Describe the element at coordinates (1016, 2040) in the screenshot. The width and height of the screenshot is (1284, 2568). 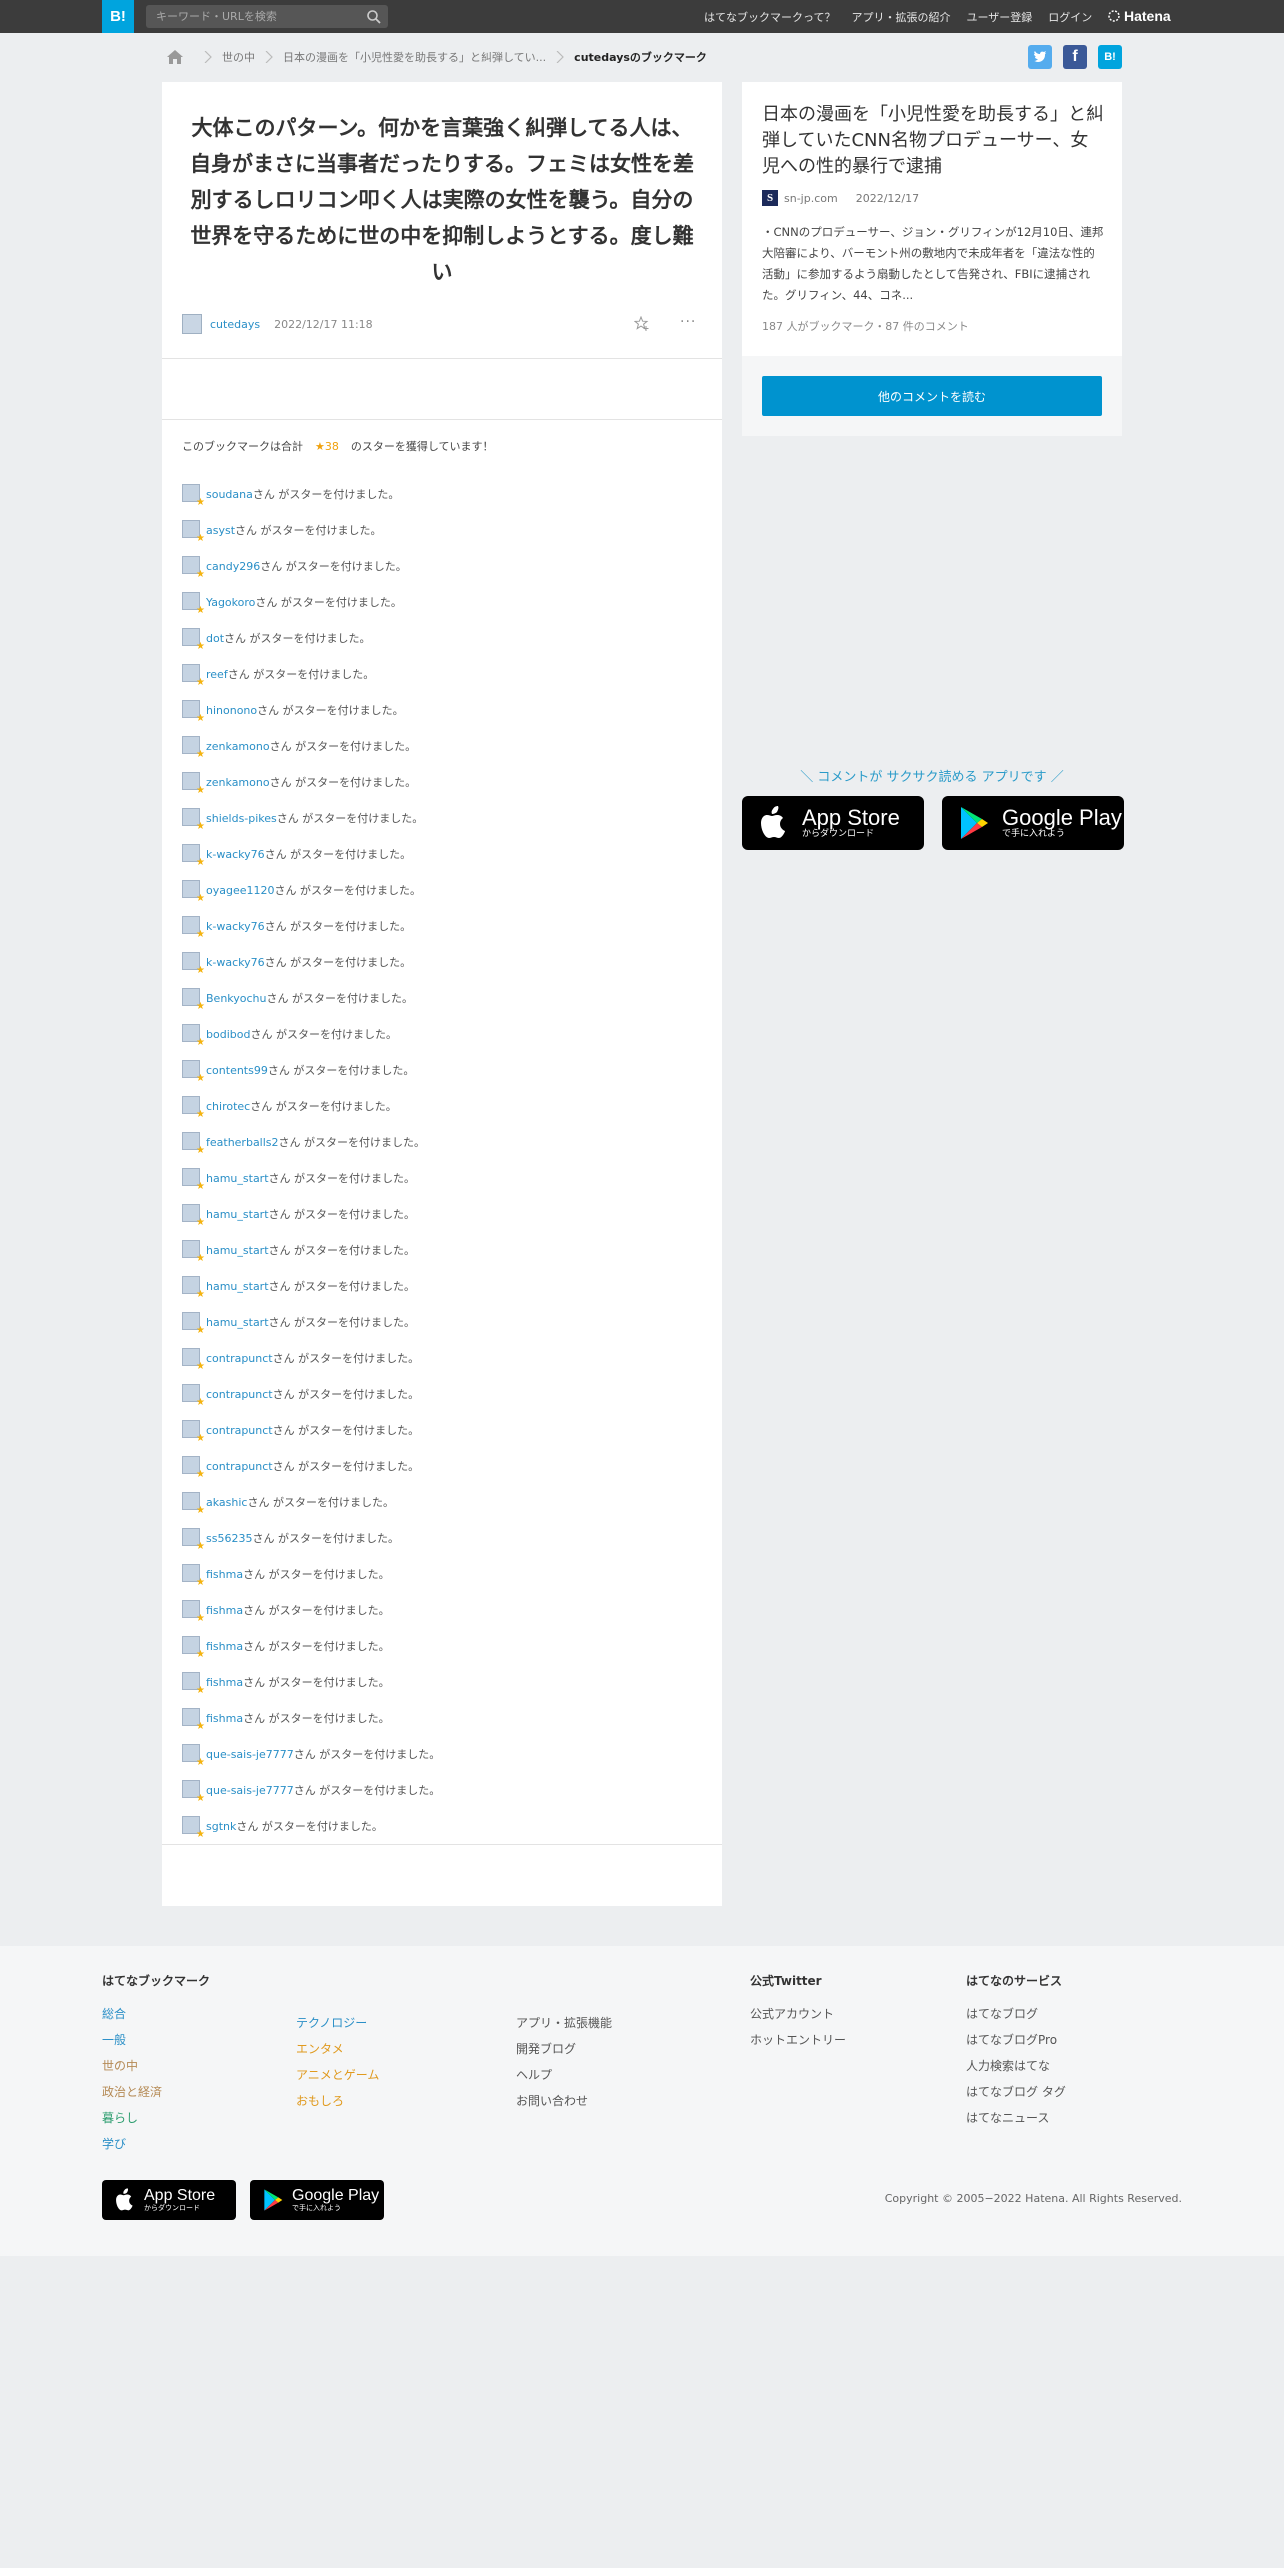
I see `footer-service-blogpro: はてなブログPro` at that location.